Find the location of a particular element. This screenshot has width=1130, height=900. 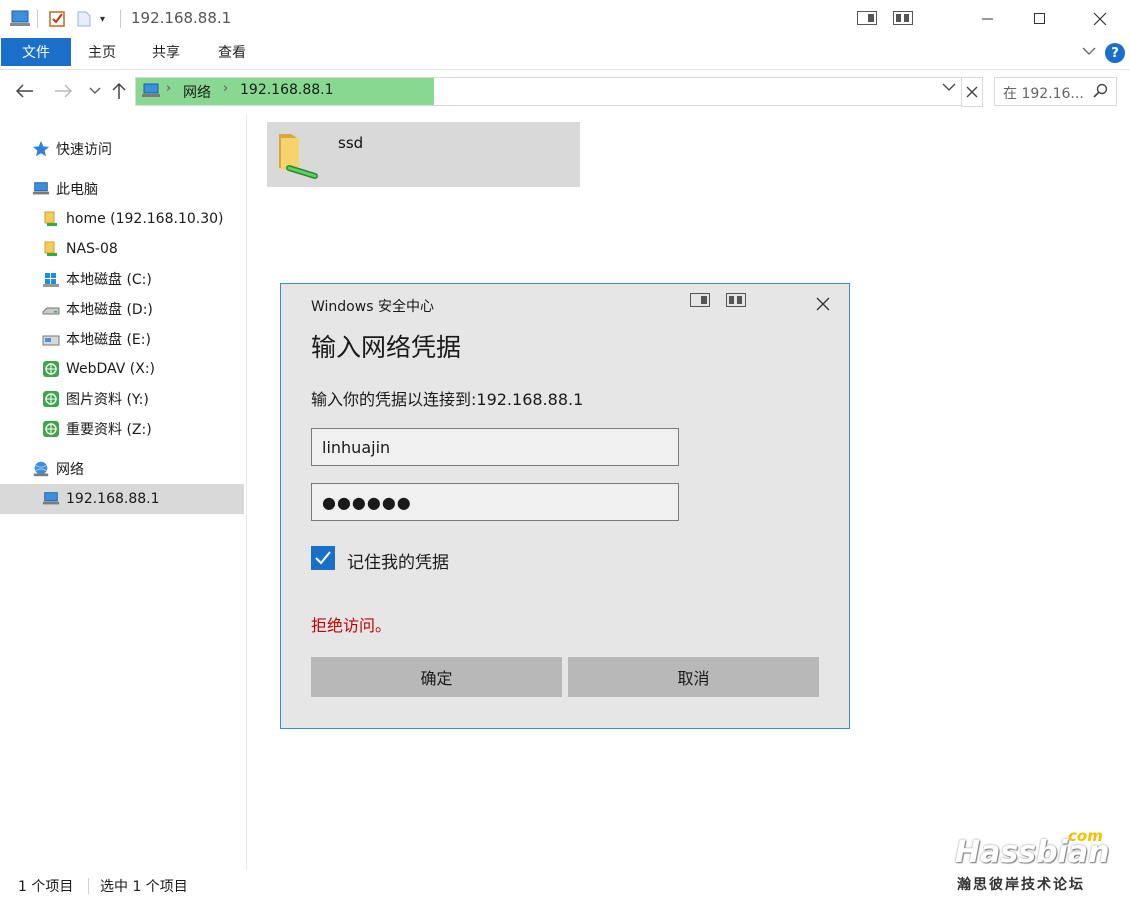

sidebar-item-network: 网络 is located at coordinates (122, 469).